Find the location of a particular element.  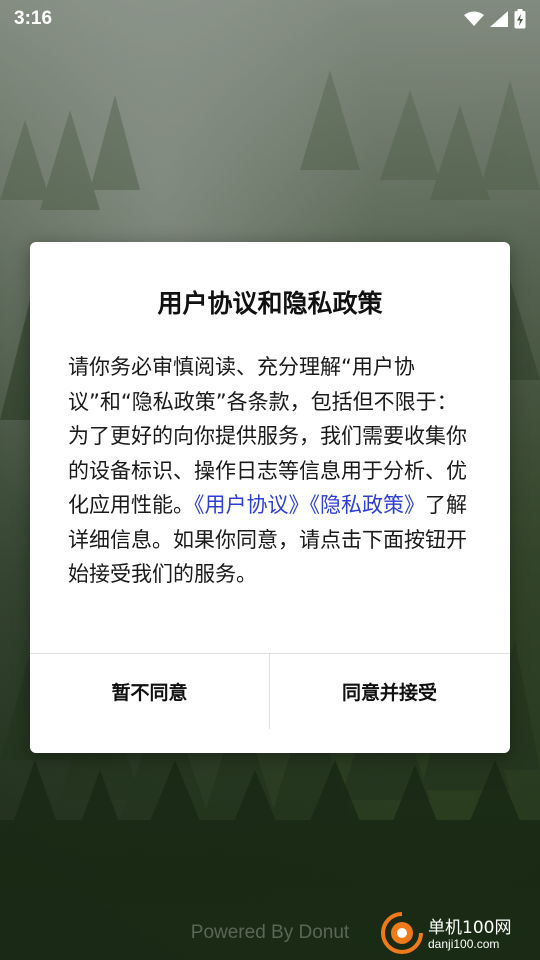

battery-charging-icon is located at coordinates (520, 19).